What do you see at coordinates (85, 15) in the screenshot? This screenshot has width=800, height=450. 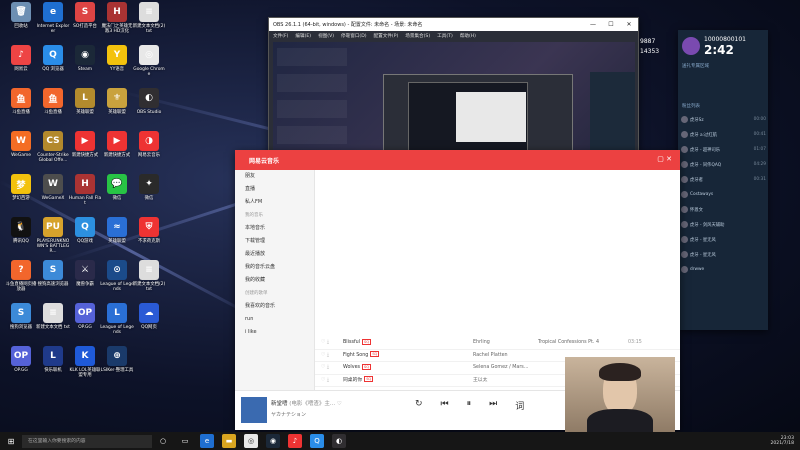 I see `desktop-icon: S SO打造平台` at bounding box center [85, 15].